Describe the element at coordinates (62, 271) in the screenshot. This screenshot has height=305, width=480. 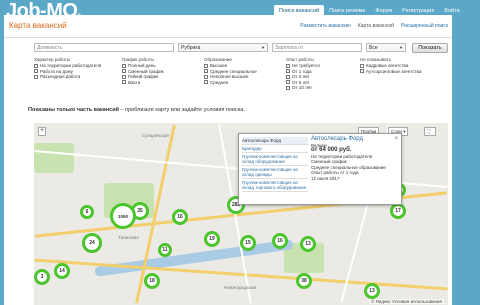
I see `vacancy-cluster: 14` at that location.